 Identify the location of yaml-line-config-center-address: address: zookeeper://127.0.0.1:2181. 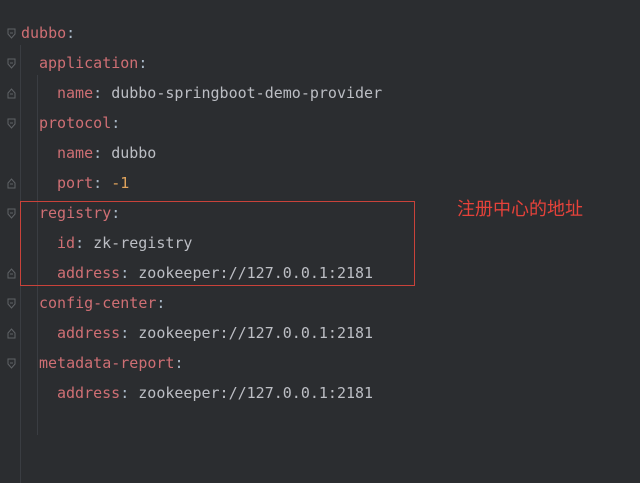
(215, 333).